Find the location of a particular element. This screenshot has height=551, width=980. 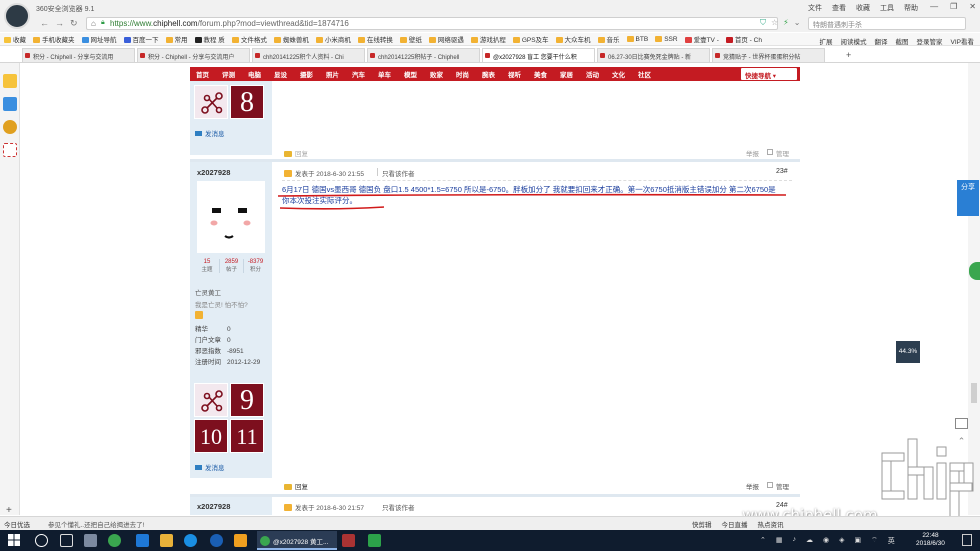

scrollbar-thumb is located at coordinates (974, 393).